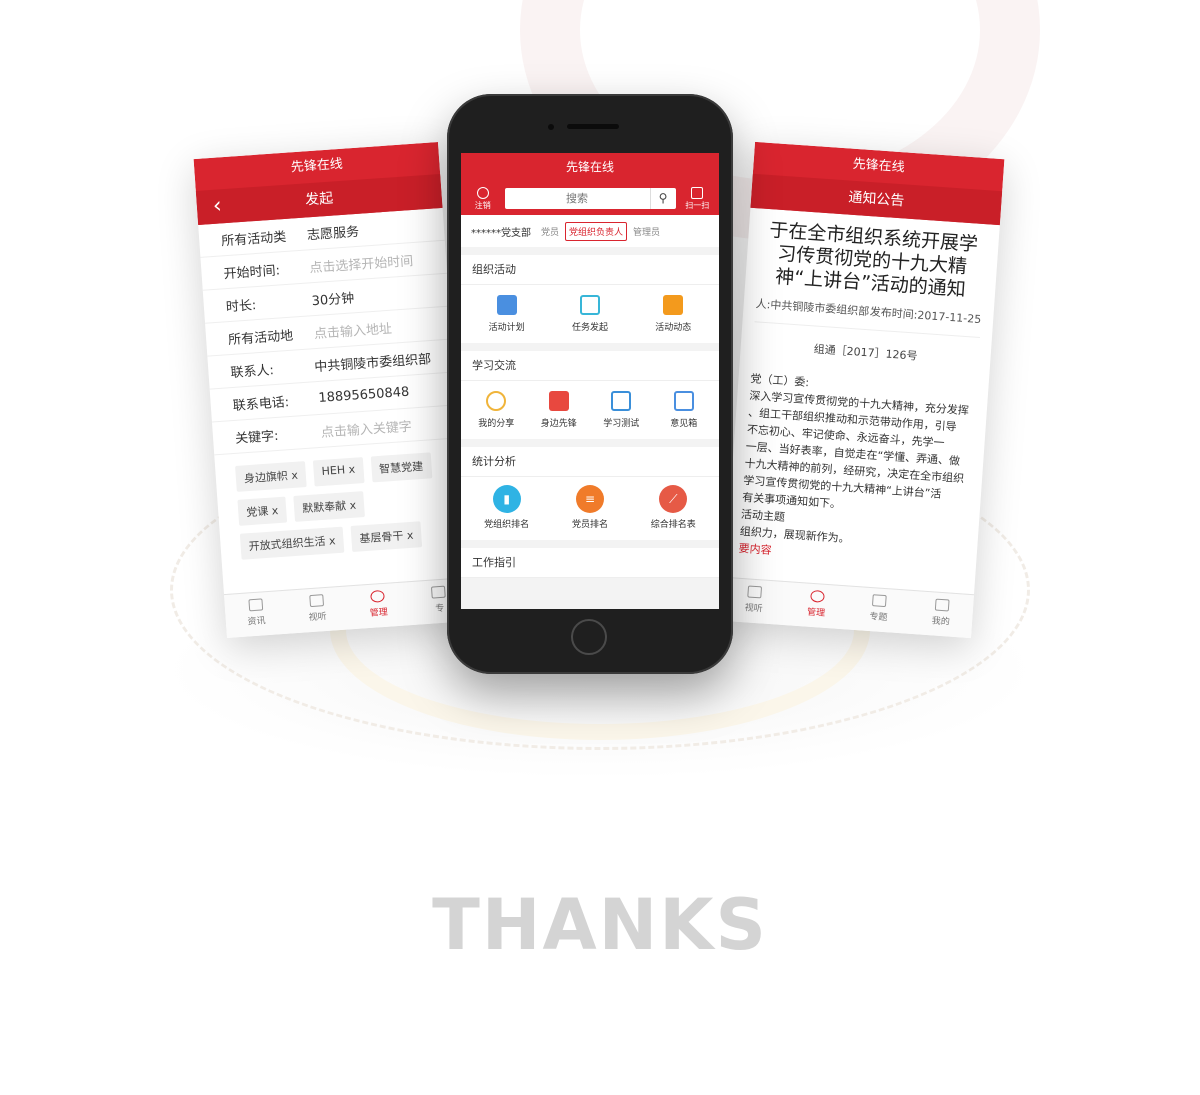 The height and width of the screenshot is (1095, 1200). Describe the element at coordinates (252, 371) in the screenshot. I see `form-label: 联系人:` at that location.